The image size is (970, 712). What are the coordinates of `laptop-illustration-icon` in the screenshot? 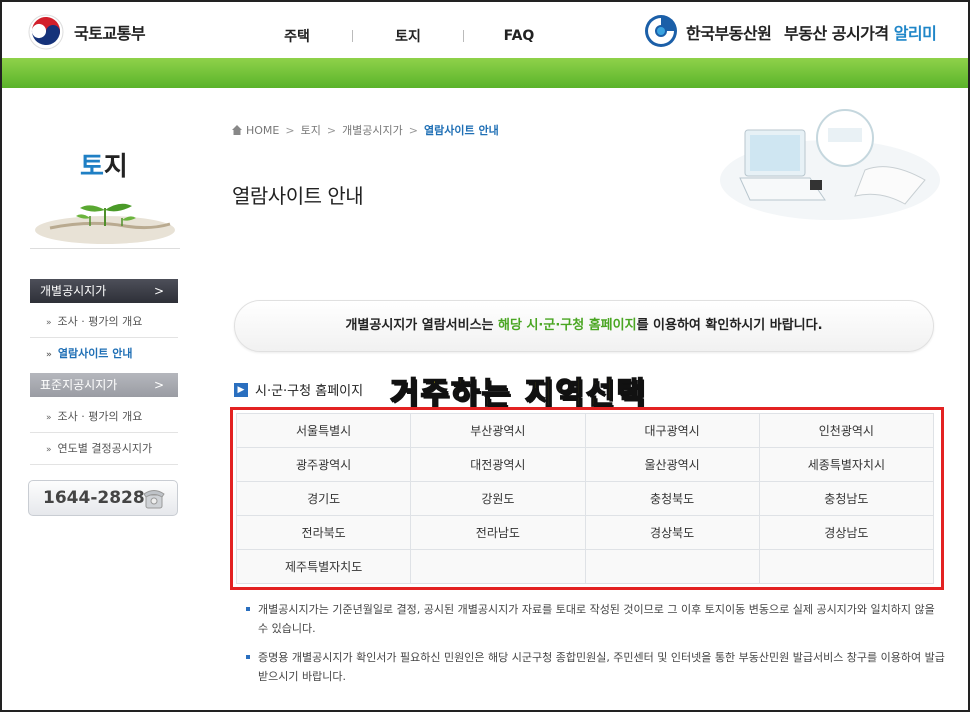 It's located at (830, 164).